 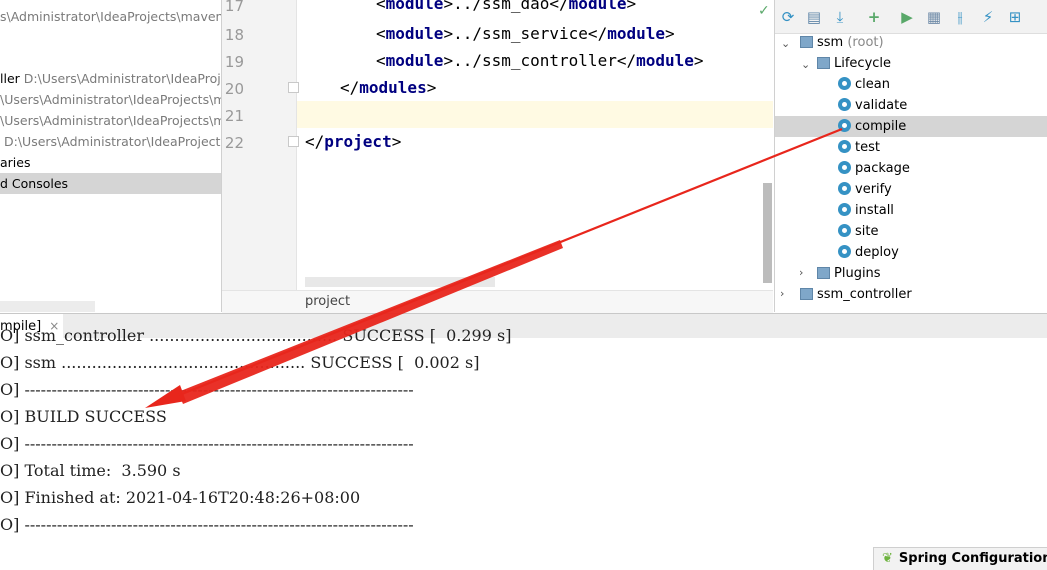 What do you see at coordinates (865, 189) in the screenshot?
I see `lifecycle-phase-verify: verify` at bounding box center [865, 189].